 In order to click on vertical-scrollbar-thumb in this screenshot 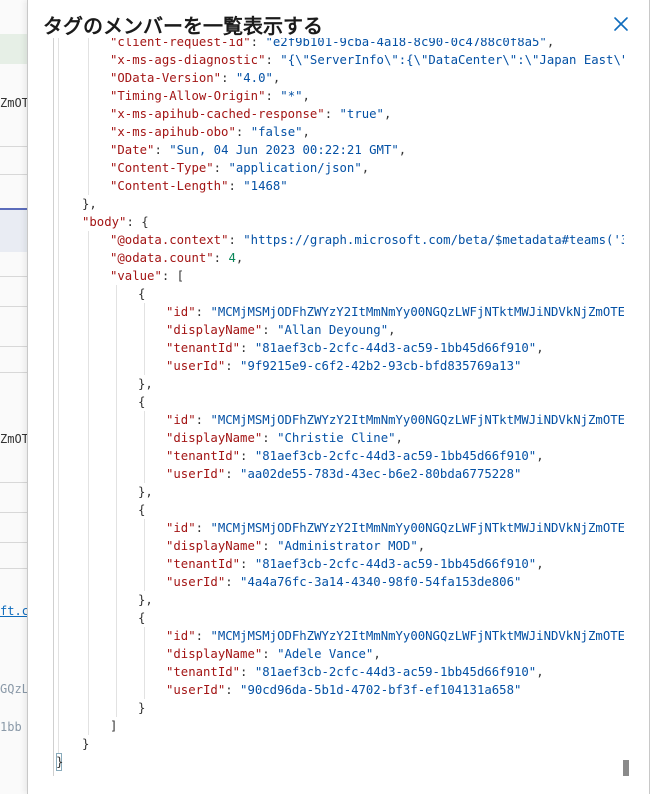, I will do `click(626, 768)`.